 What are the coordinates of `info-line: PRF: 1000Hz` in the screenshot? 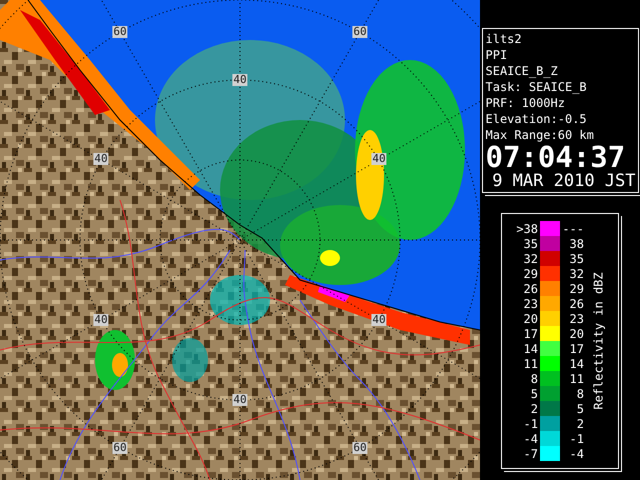 It's located at (526, 103).